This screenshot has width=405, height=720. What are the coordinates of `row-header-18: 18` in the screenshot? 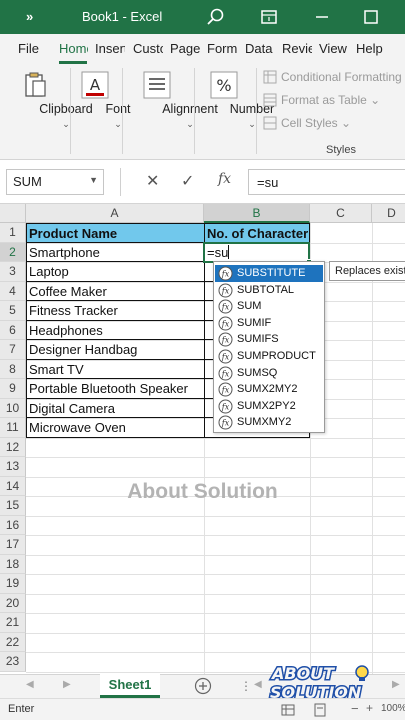 It's located at (13, 564).